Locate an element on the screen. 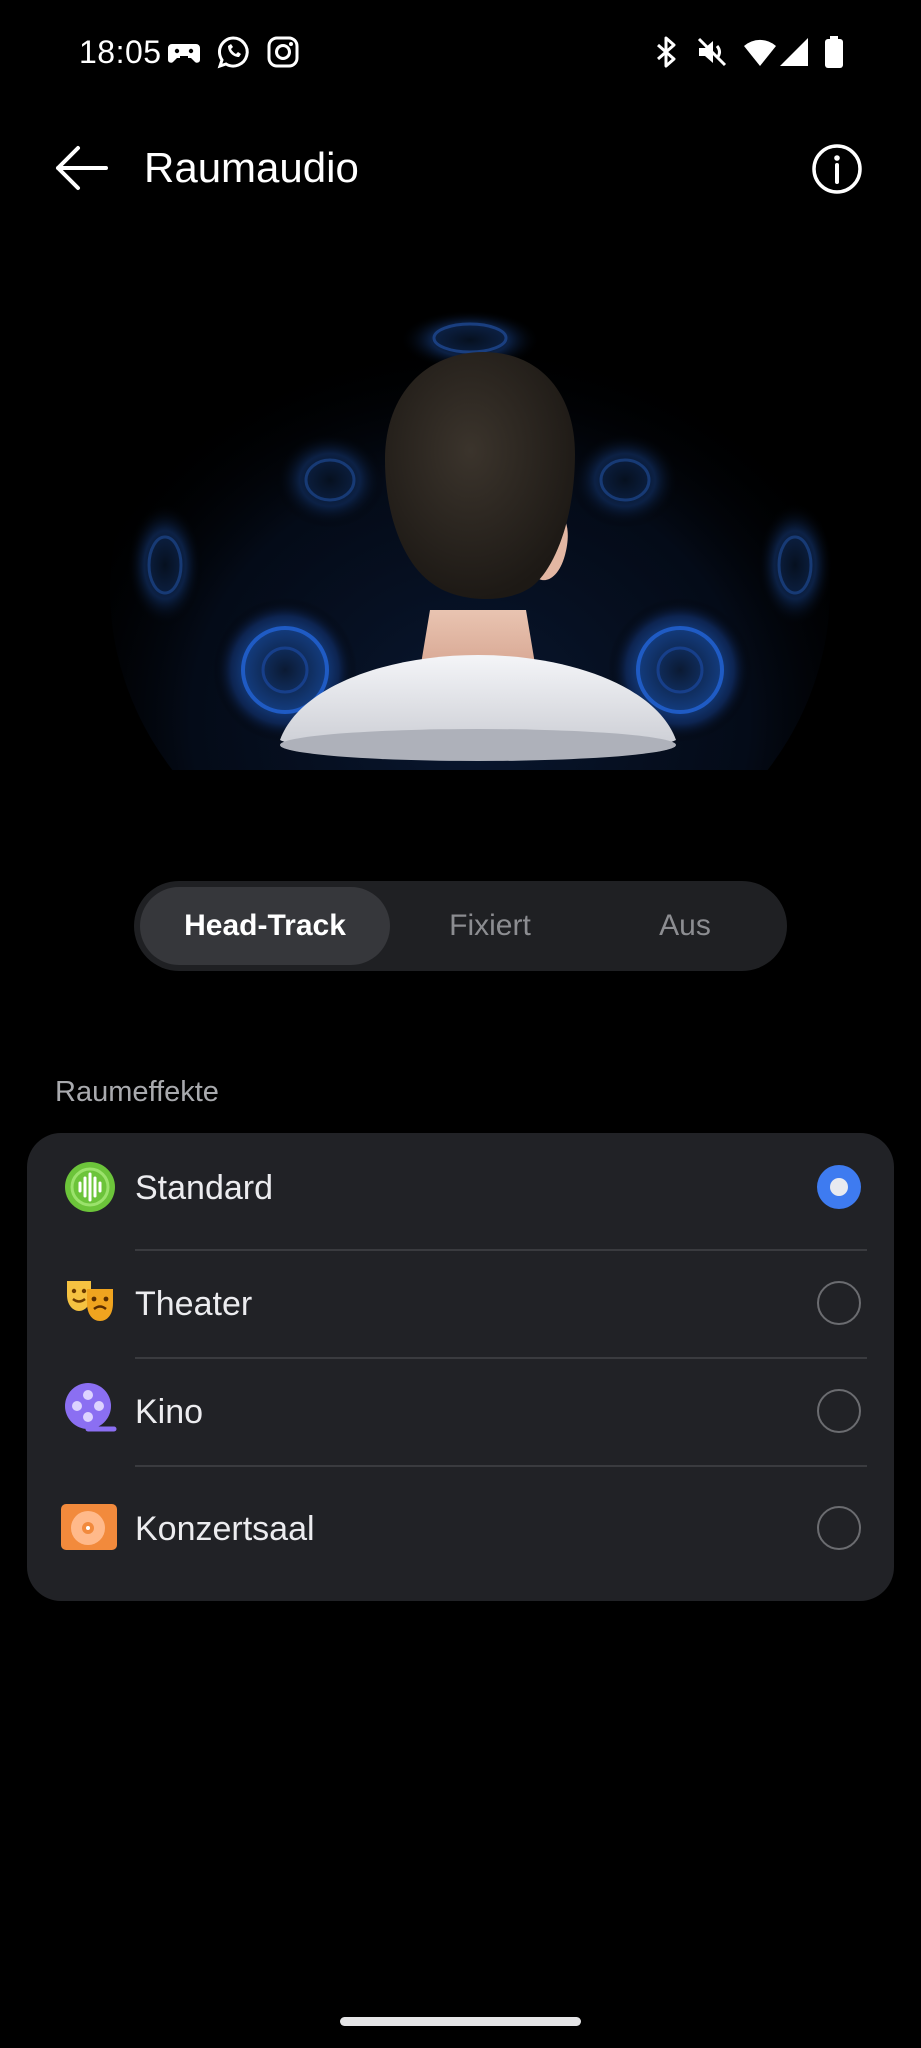 Image resolution: width=921 pixels, height=2048 pixels. theater-masks-icon is located at coordinates (90, 1301).